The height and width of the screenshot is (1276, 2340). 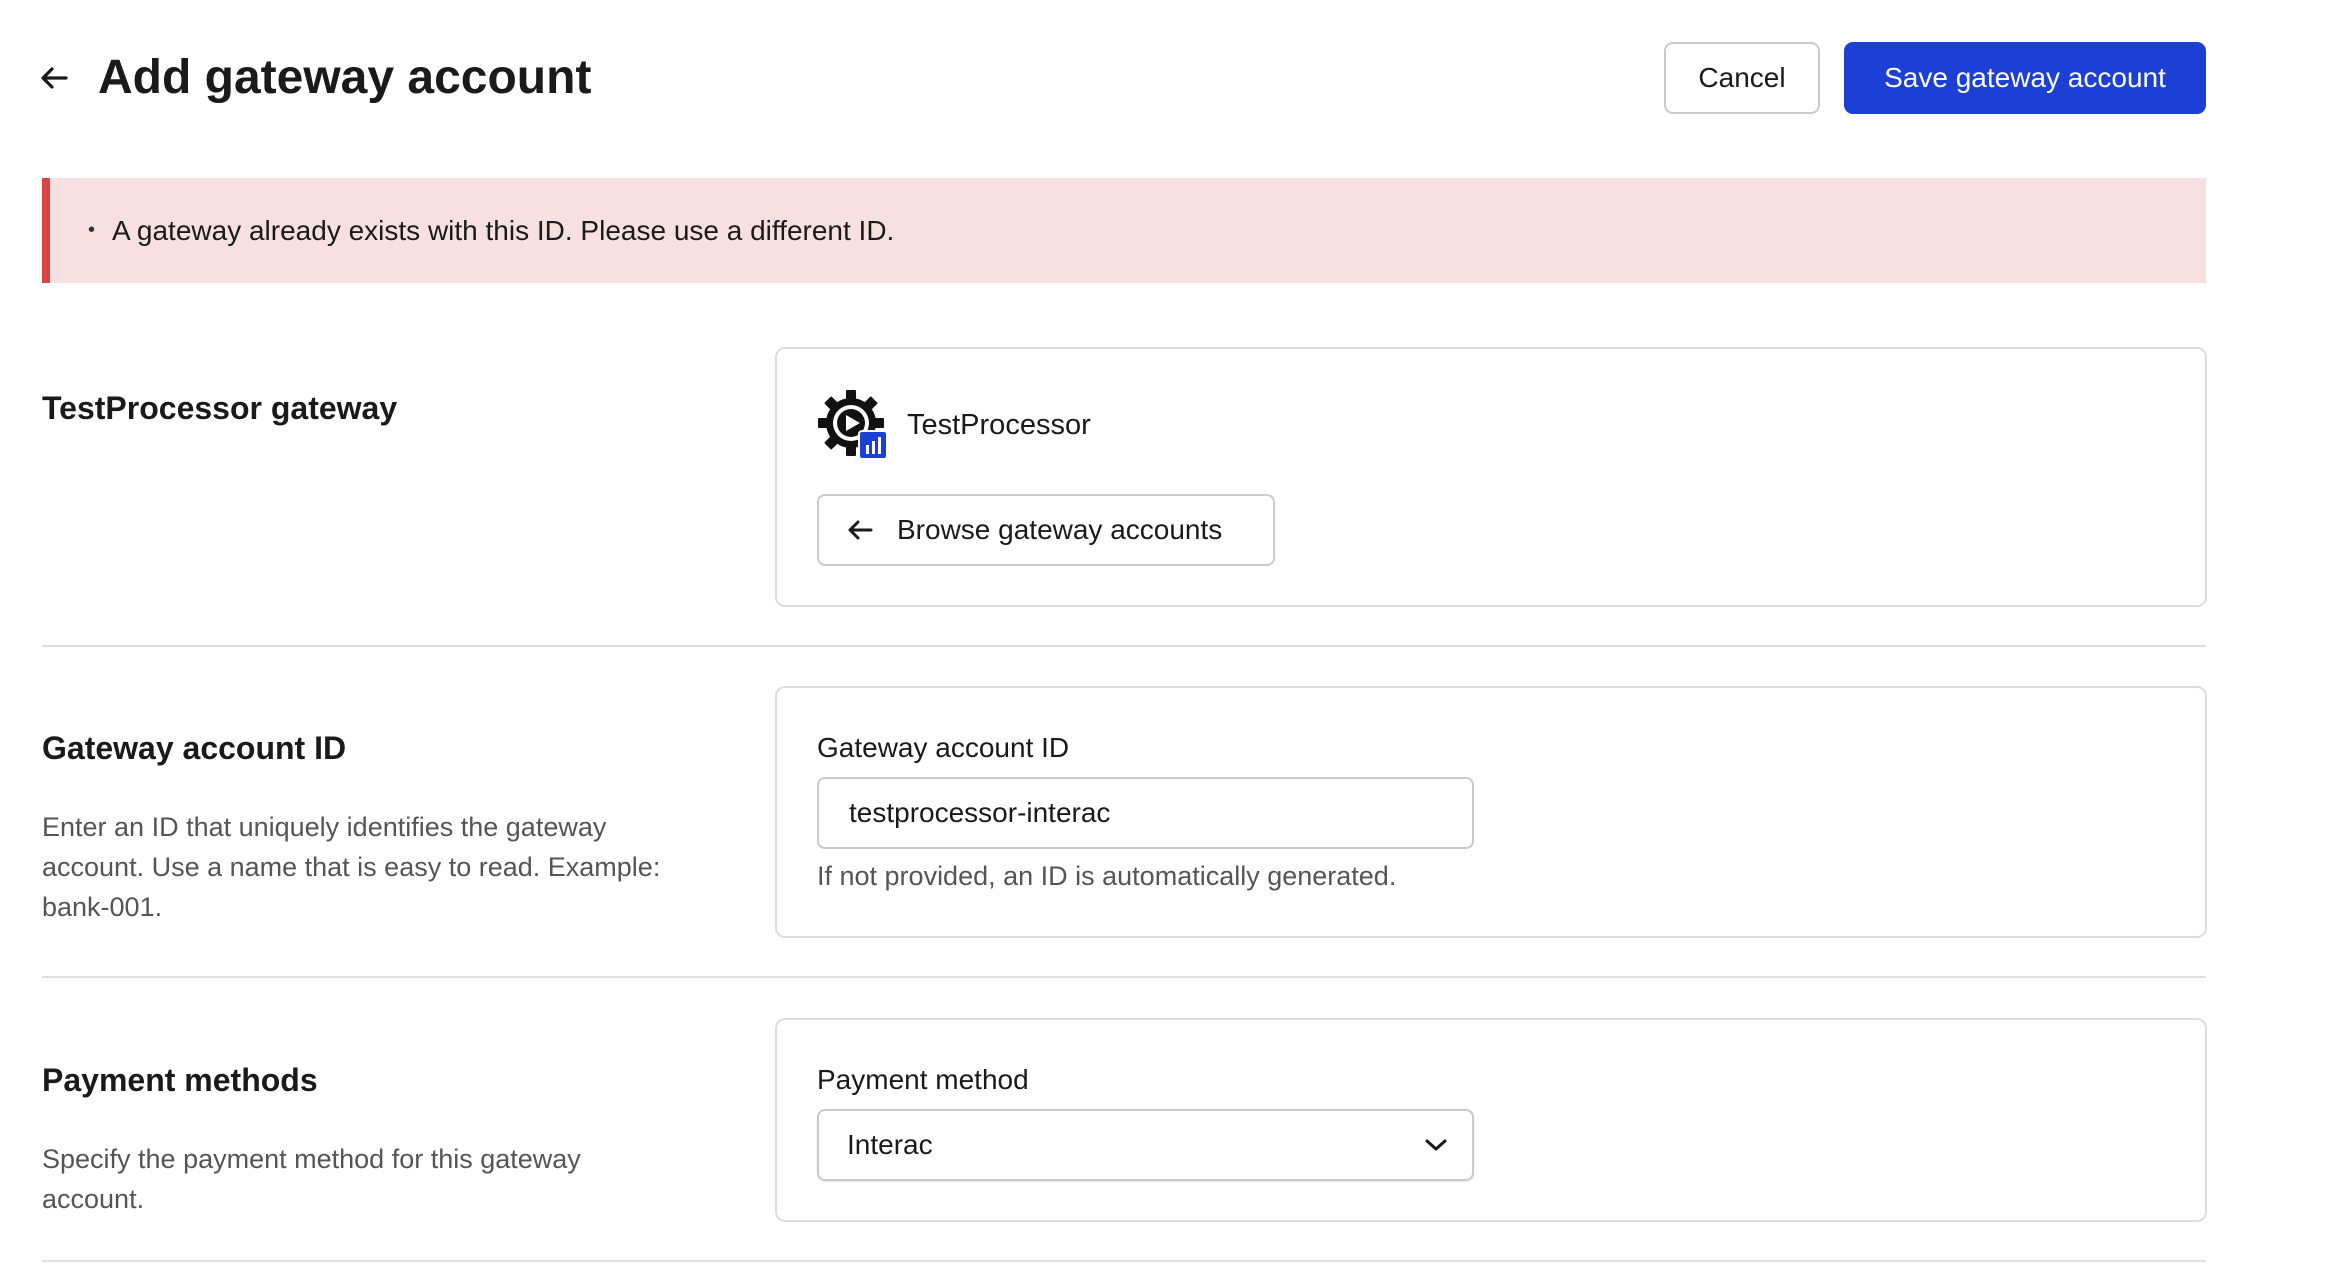 I want to click on gateway-logo-icon, so click(x=853, y=425).